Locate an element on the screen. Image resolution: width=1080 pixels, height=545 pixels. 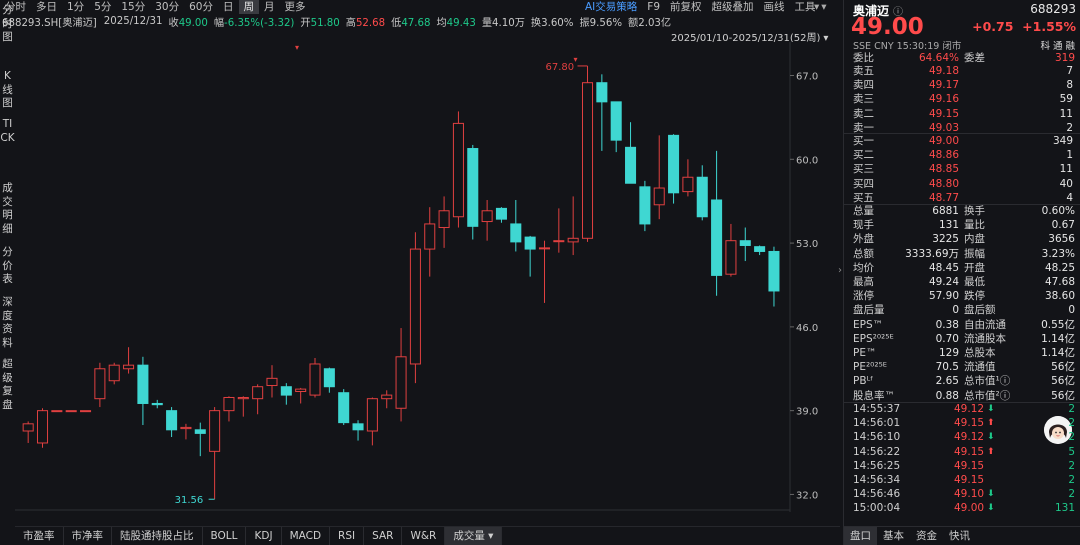
info-turn-label: 换 is located at coordinates (536, 23).